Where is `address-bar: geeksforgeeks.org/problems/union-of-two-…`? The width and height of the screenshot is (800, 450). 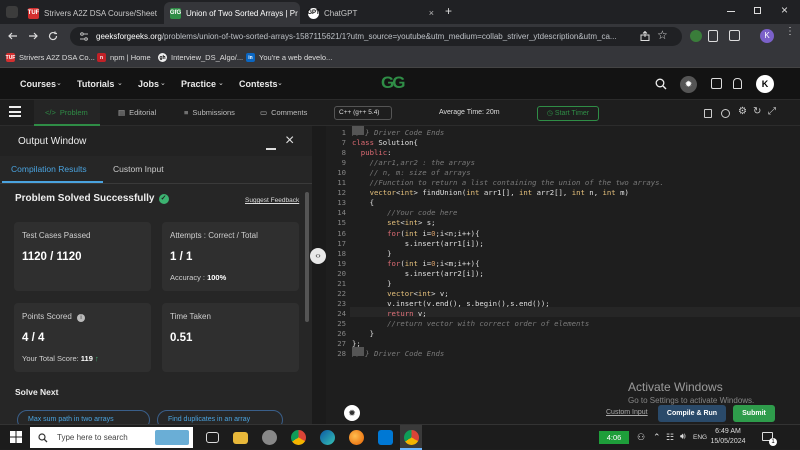 address-bar: geeksforgeeks.org/problems/union-of-two-… is located at coordinates (376, 36).